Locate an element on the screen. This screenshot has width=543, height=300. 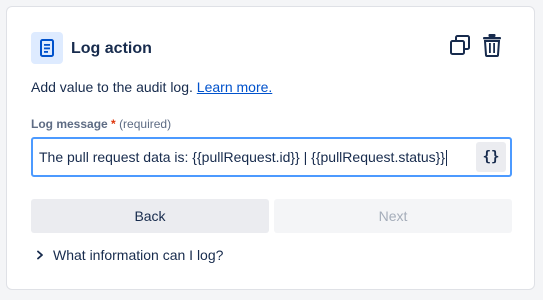
what-can-i-log-toggle: What information can I log? is located at coordinates (129, 255).